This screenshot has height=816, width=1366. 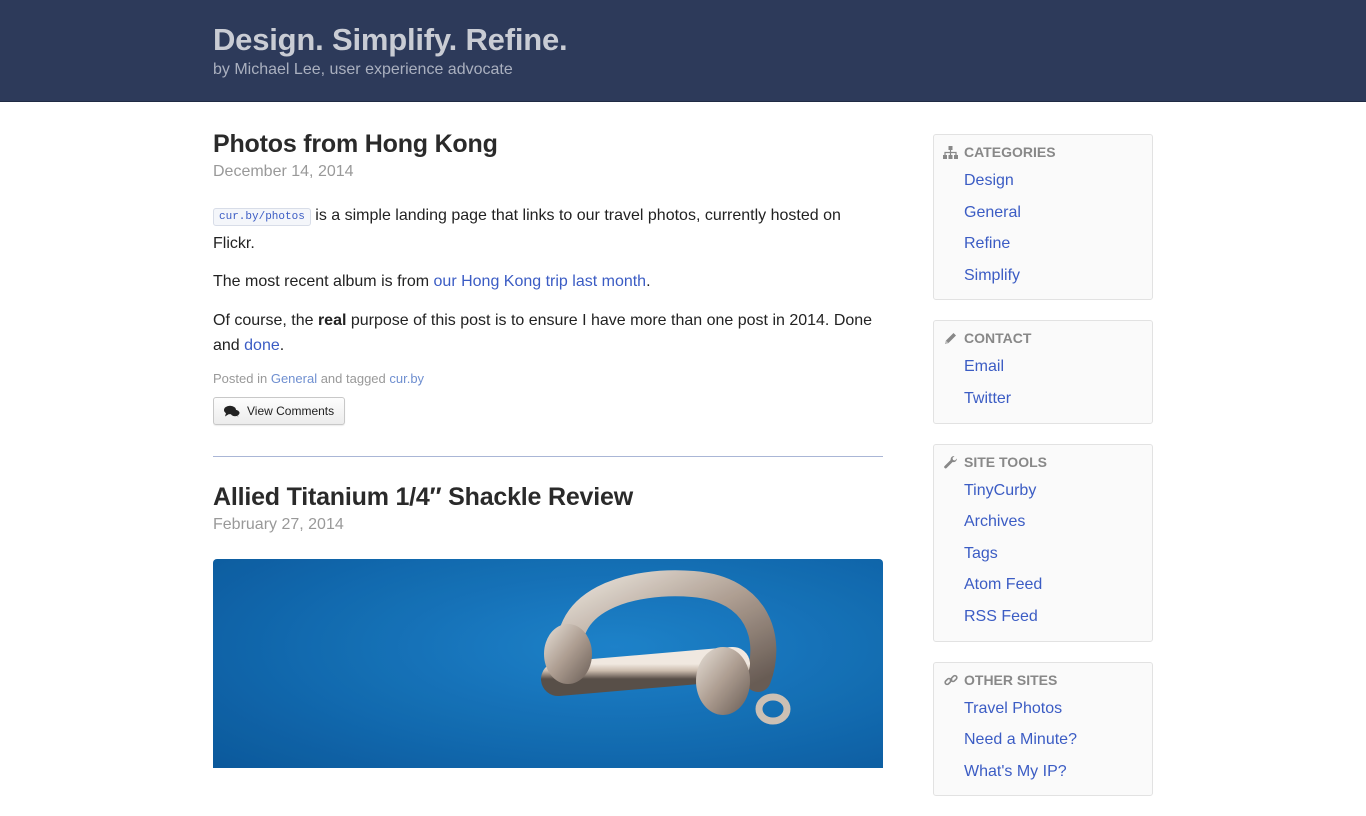 What do you see at coordinates (323, 281) in the screenshot?
I see `paragraph-text: The most recent album is from` at bounding box center [323, 281].